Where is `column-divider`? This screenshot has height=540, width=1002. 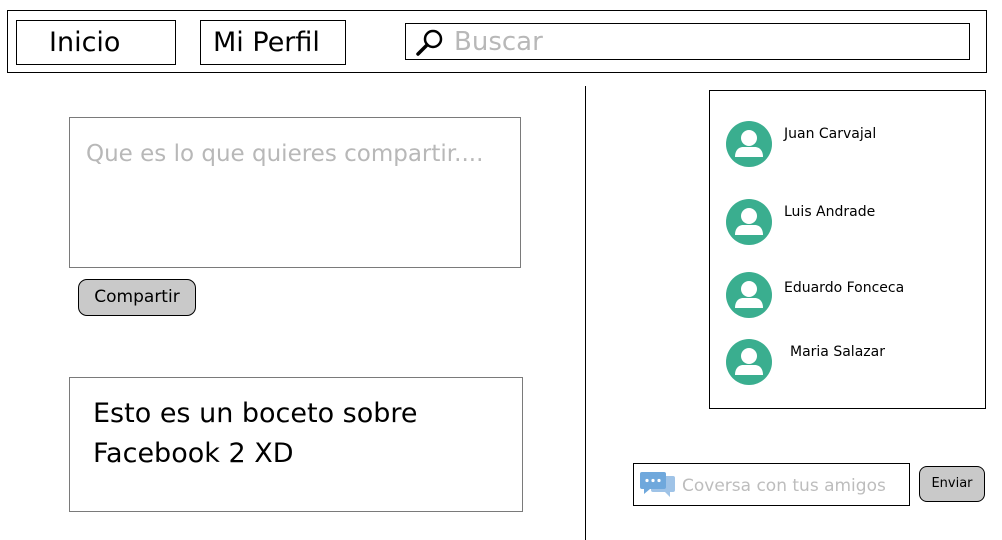 column-divider is located at coordinates (585, 313).